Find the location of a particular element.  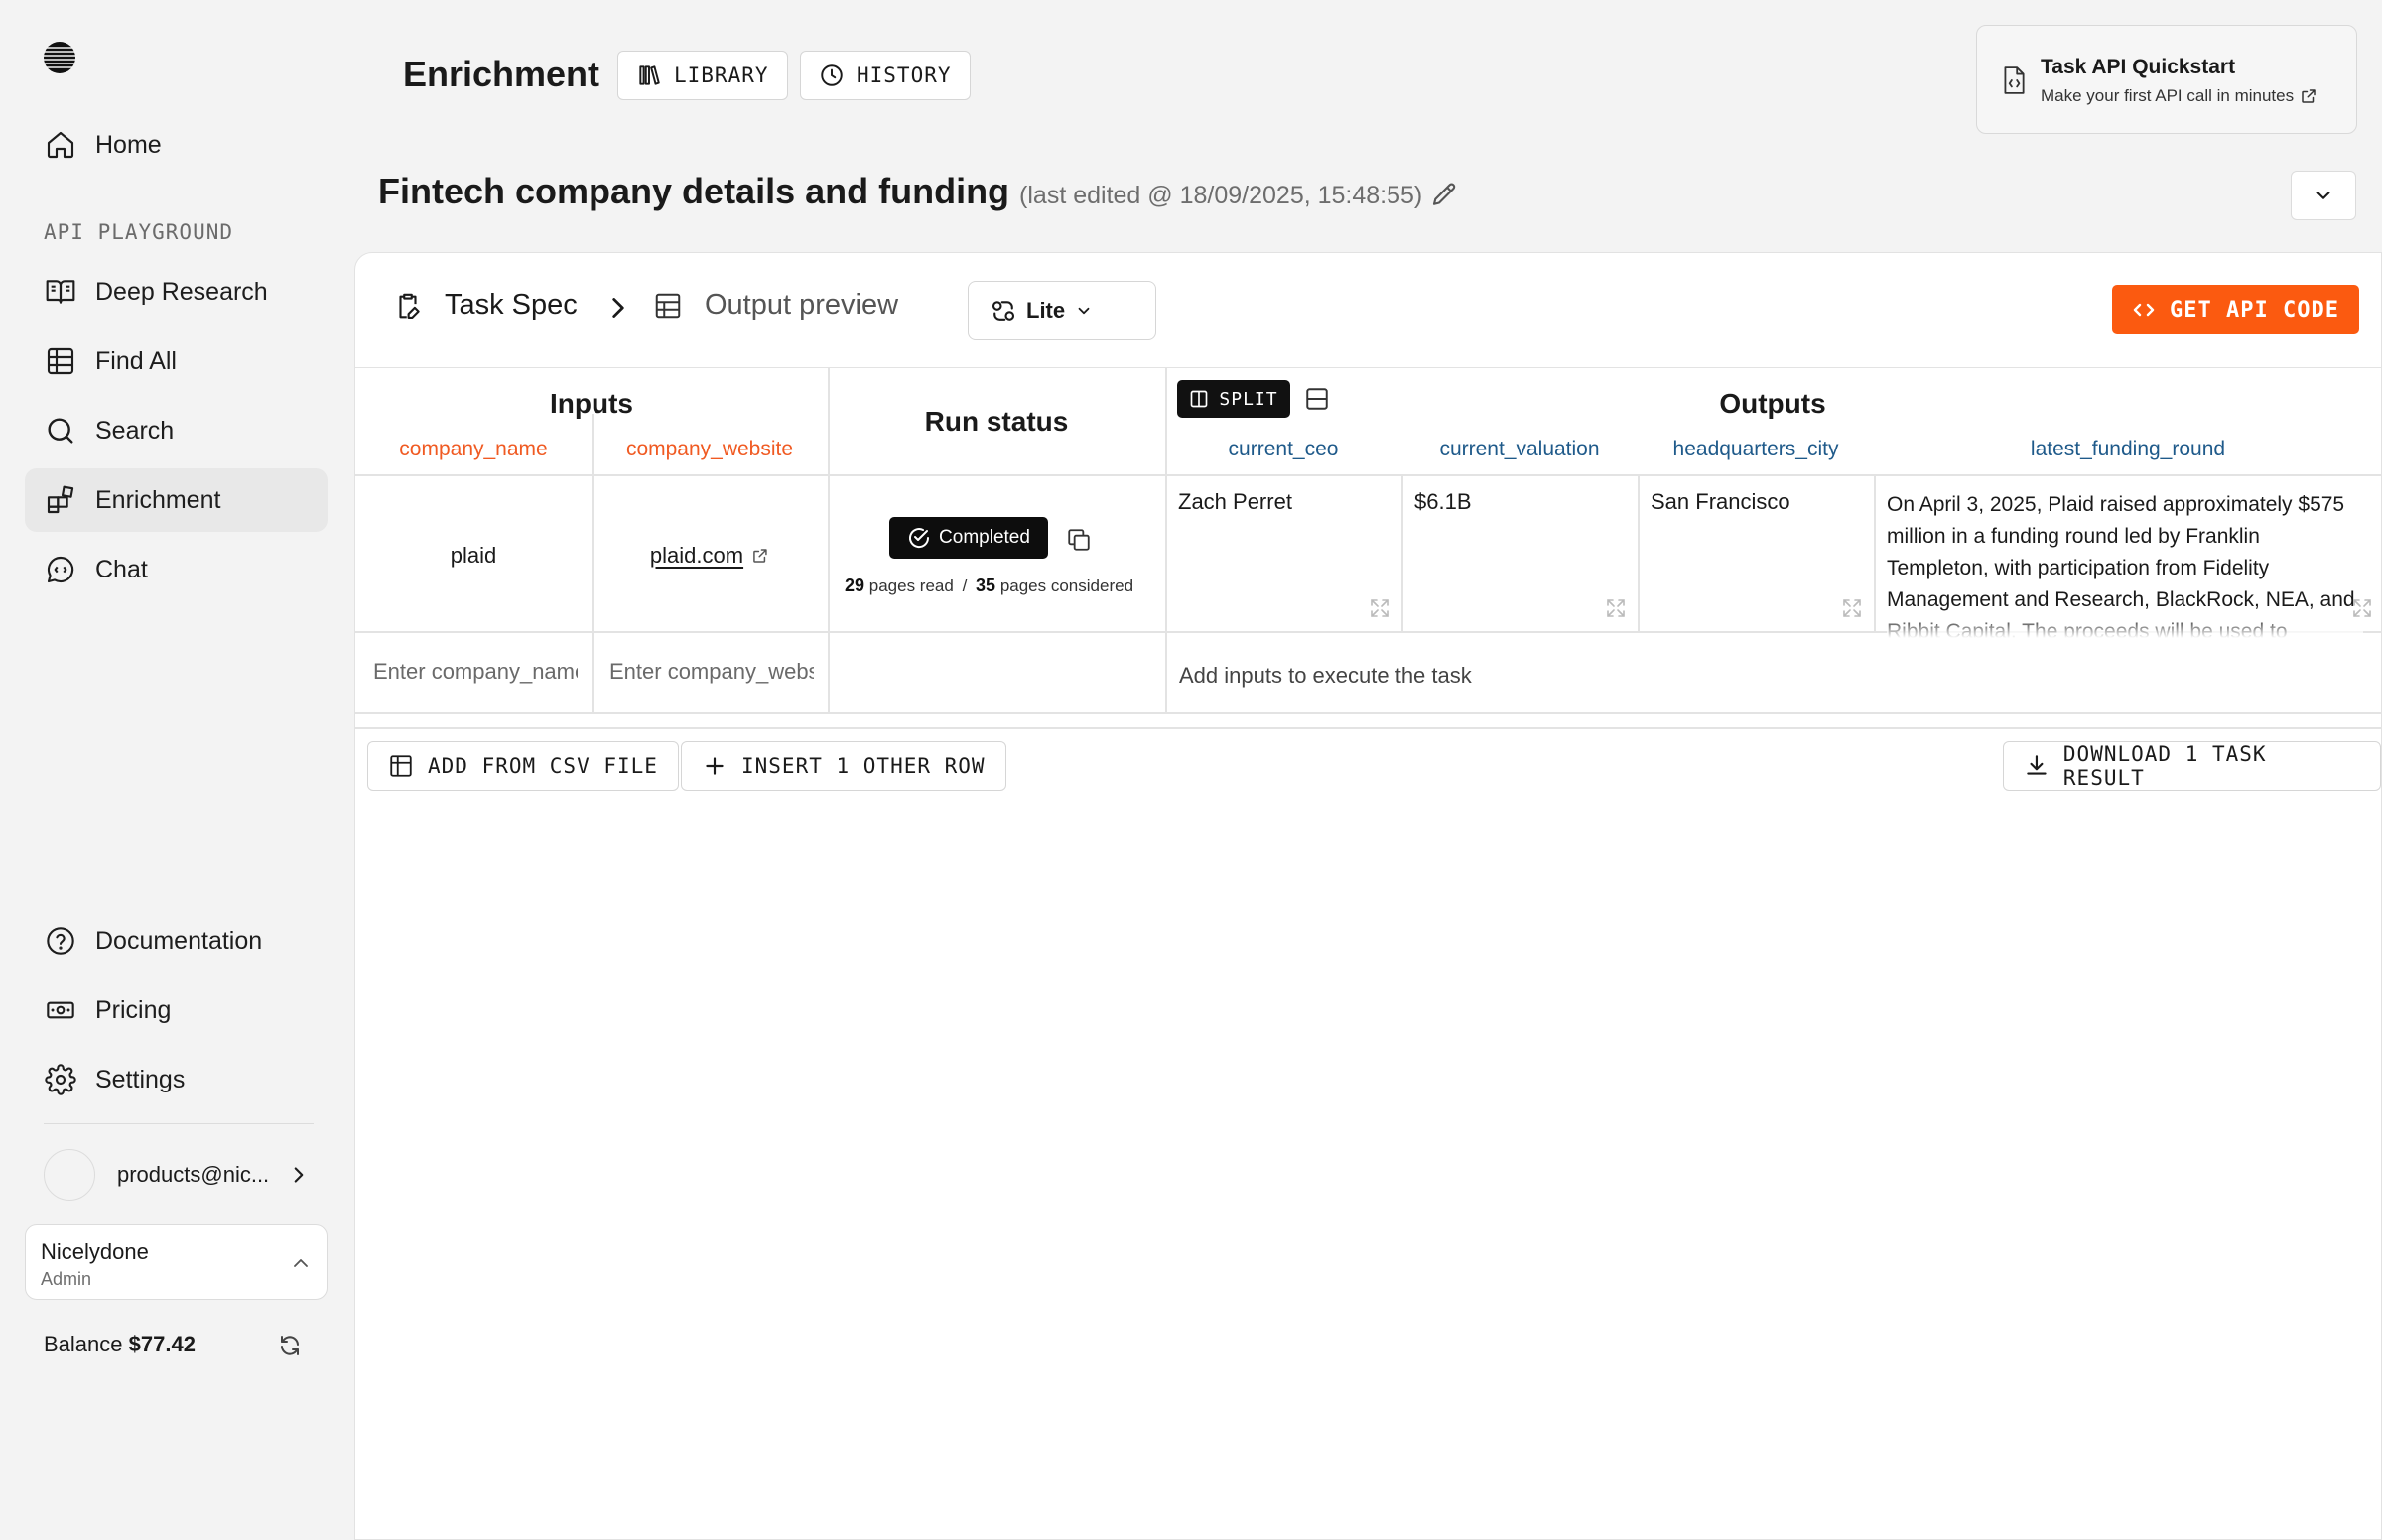

gear-icon is located at coordinates (61, 1079).